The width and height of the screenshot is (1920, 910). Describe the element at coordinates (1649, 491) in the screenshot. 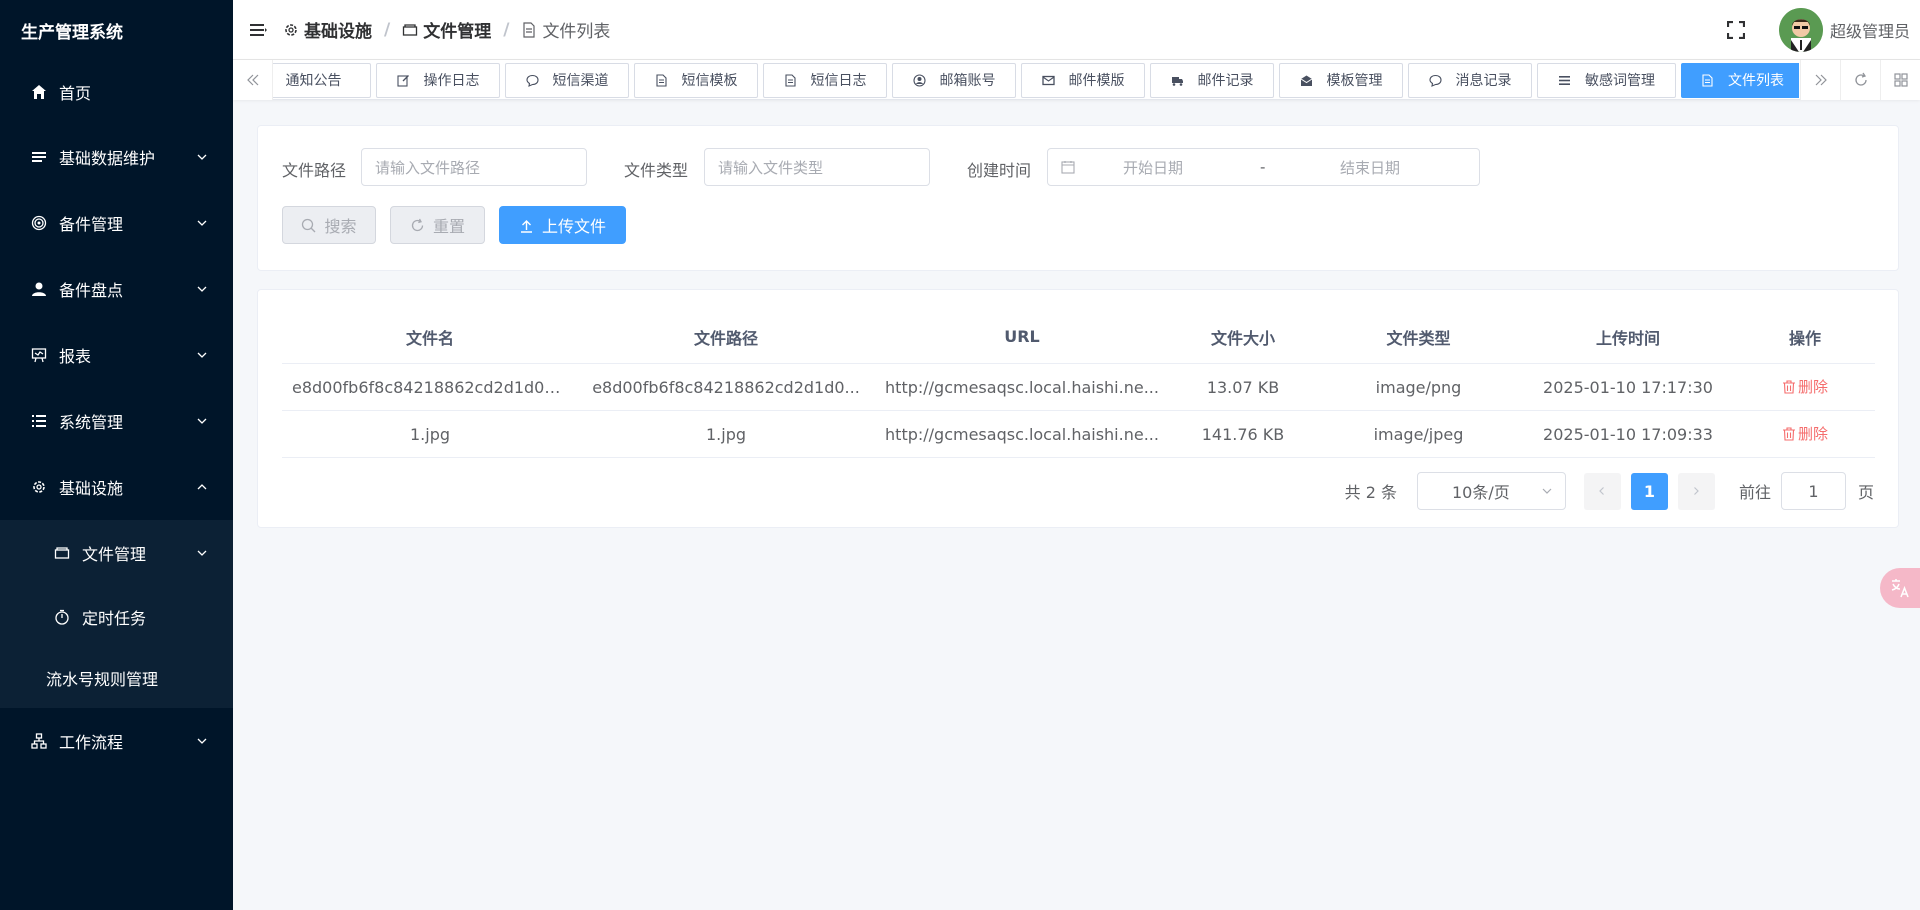

I see `page-number-button: 1` at that location.